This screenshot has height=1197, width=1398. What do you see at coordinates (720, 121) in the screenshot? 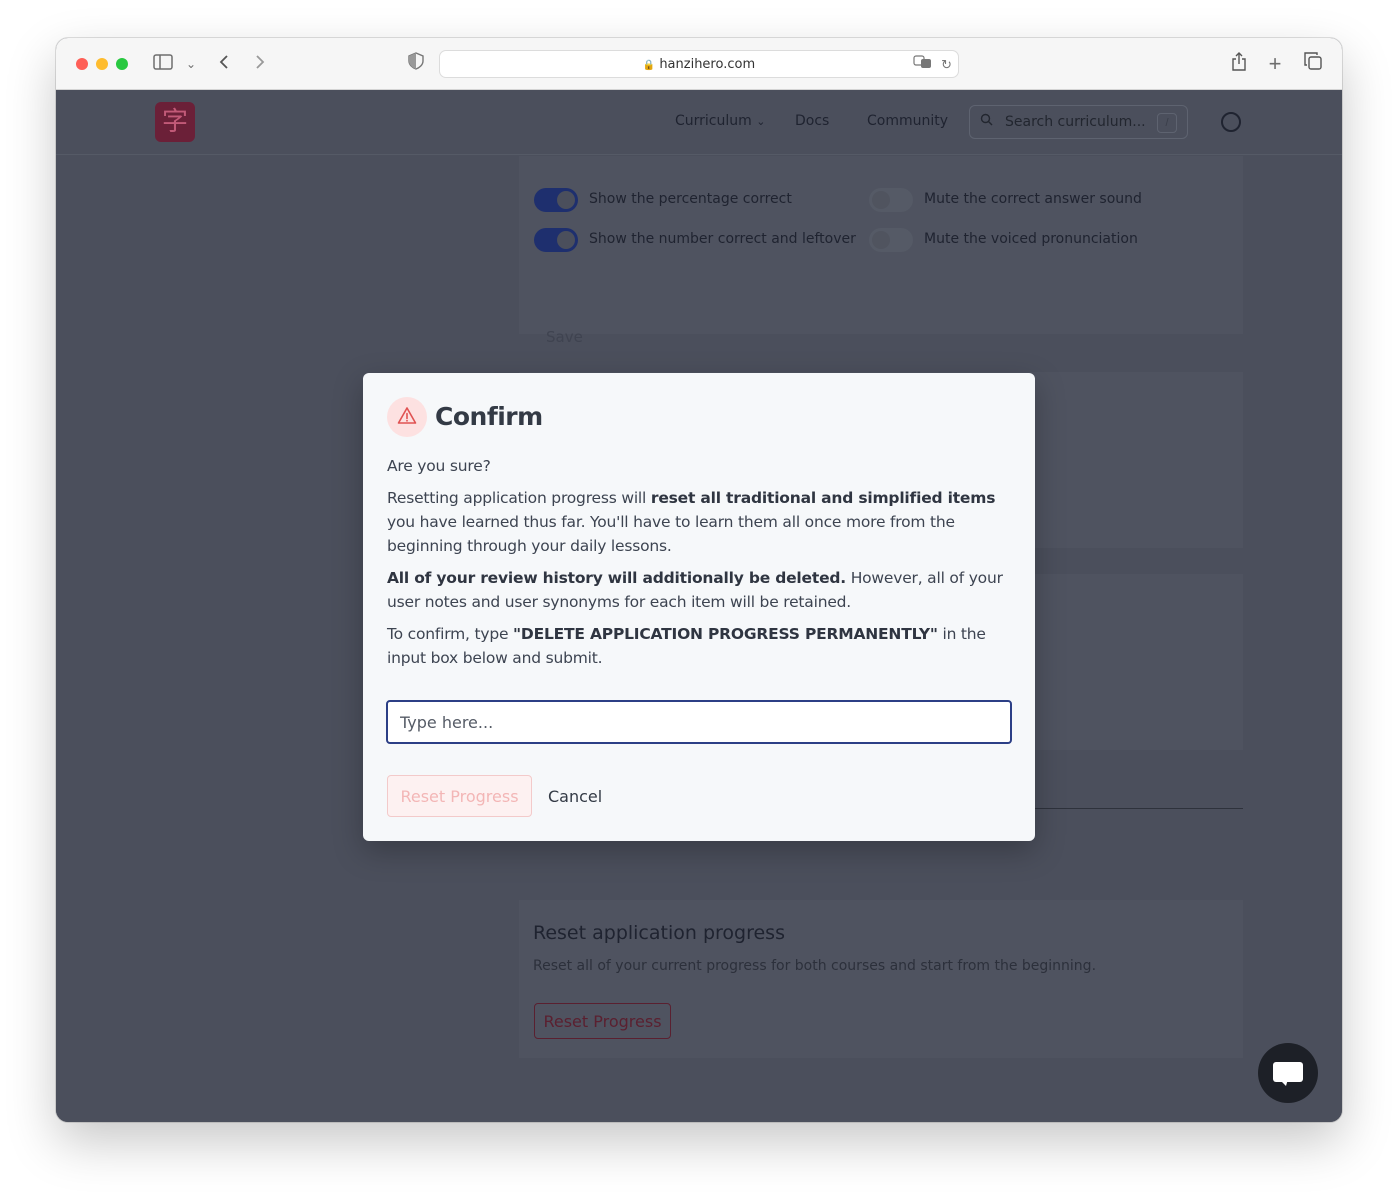
I see `nav-curriculum: Curriculum ⌄` at bounding box center [720, 121].